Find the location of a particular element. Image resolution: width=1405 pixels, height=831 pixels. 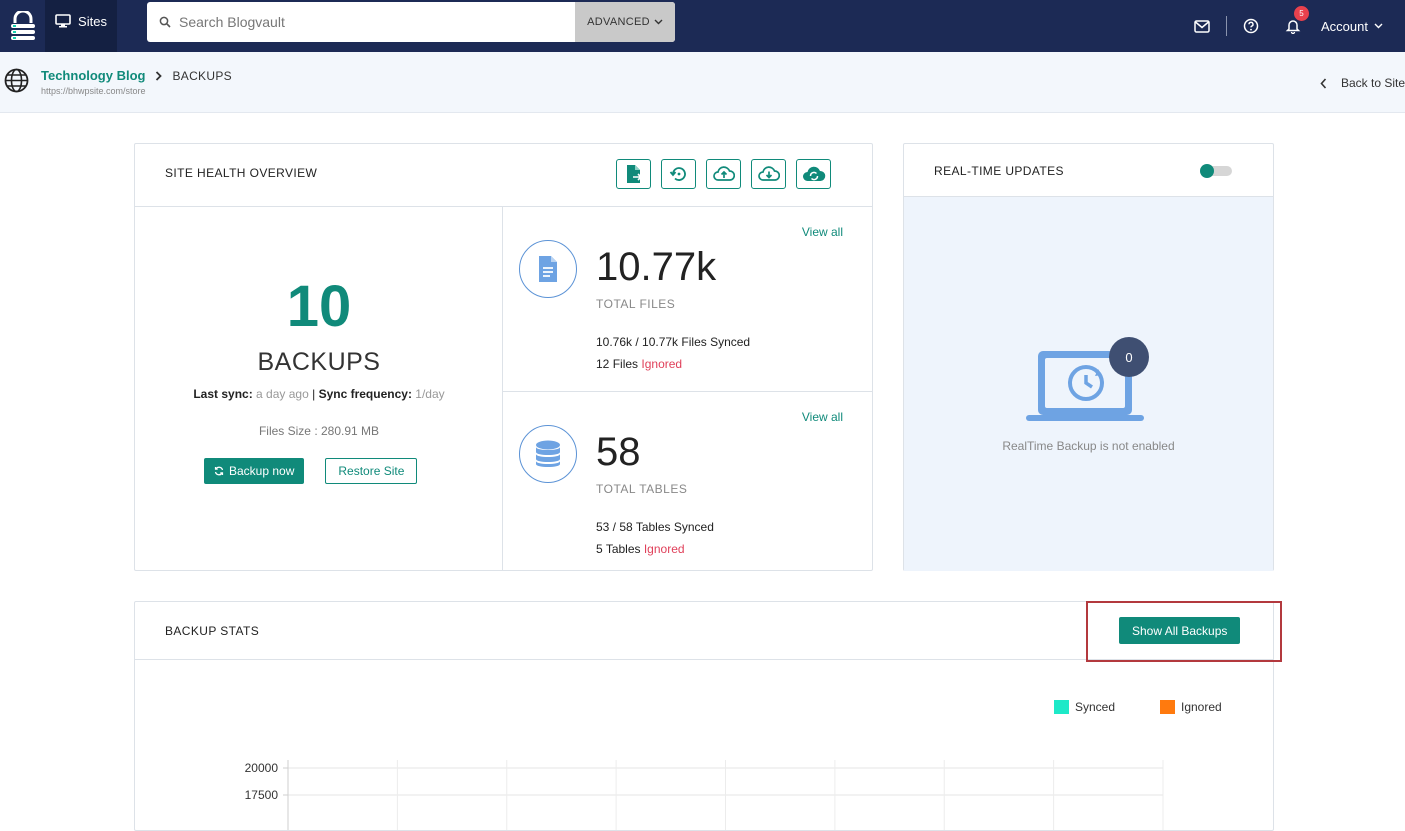

restore-site-label: Restore Site is located at coordinates (371, 471).